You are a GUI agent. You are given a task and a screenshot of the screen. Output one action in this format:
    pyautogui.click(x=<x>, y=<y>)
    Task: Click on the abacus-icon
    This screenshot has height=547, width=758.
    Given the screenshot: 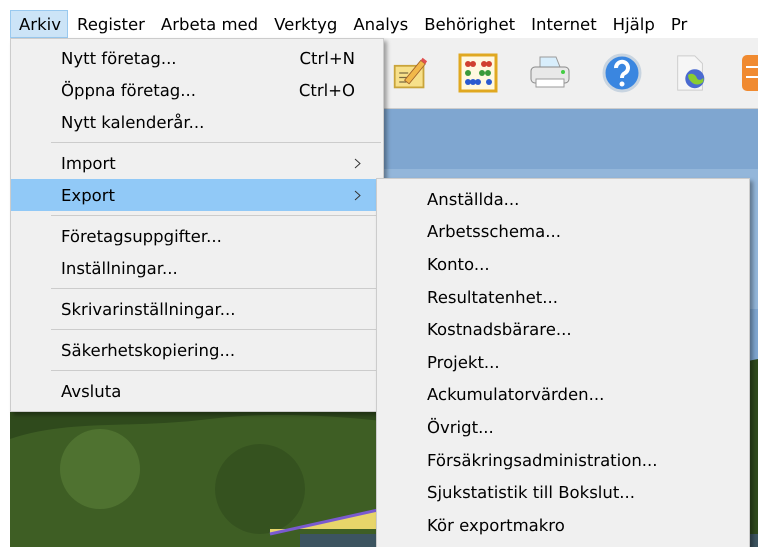 What is the action you would take?
    pyautogui.click(x=478, y=73)
    